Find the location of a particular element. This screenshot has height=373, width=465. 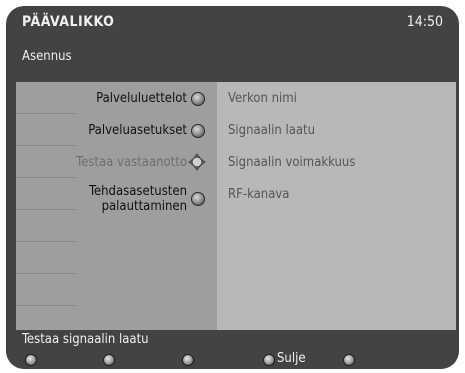

menu-item-tehdasasetusten-palauttaminen: Tehdasasetusten palauttaminen is located at coordinates (117, 199).